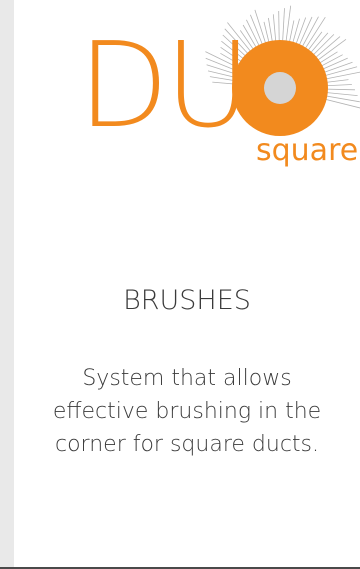 This screenshot has height=569, width=360. I want to click on logo-o-dot, so click(280, 88).